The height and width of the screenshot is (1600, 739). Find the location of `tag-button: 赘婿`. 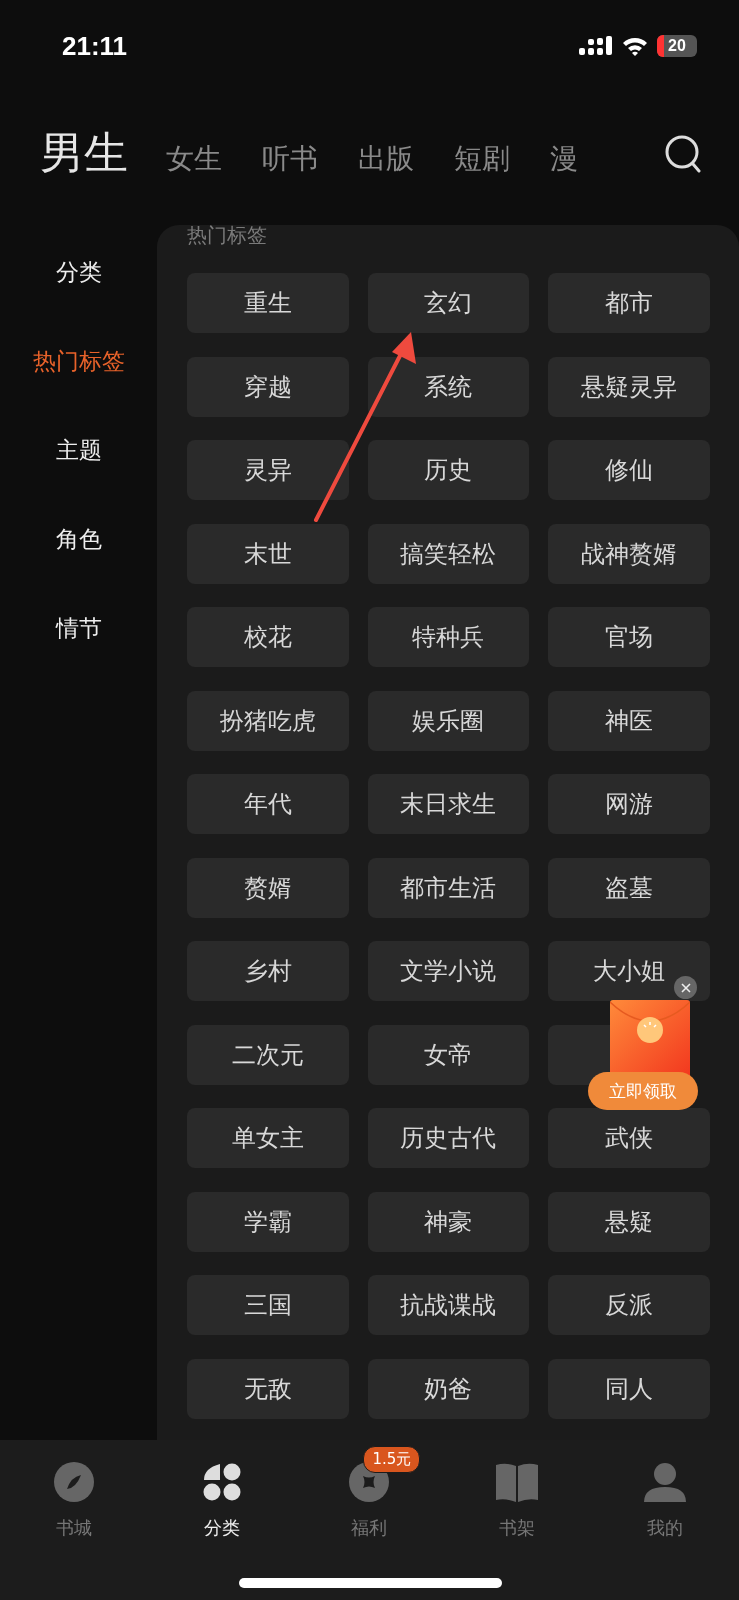

tag-button: 赘婿 is located at coordinates (268, 887).